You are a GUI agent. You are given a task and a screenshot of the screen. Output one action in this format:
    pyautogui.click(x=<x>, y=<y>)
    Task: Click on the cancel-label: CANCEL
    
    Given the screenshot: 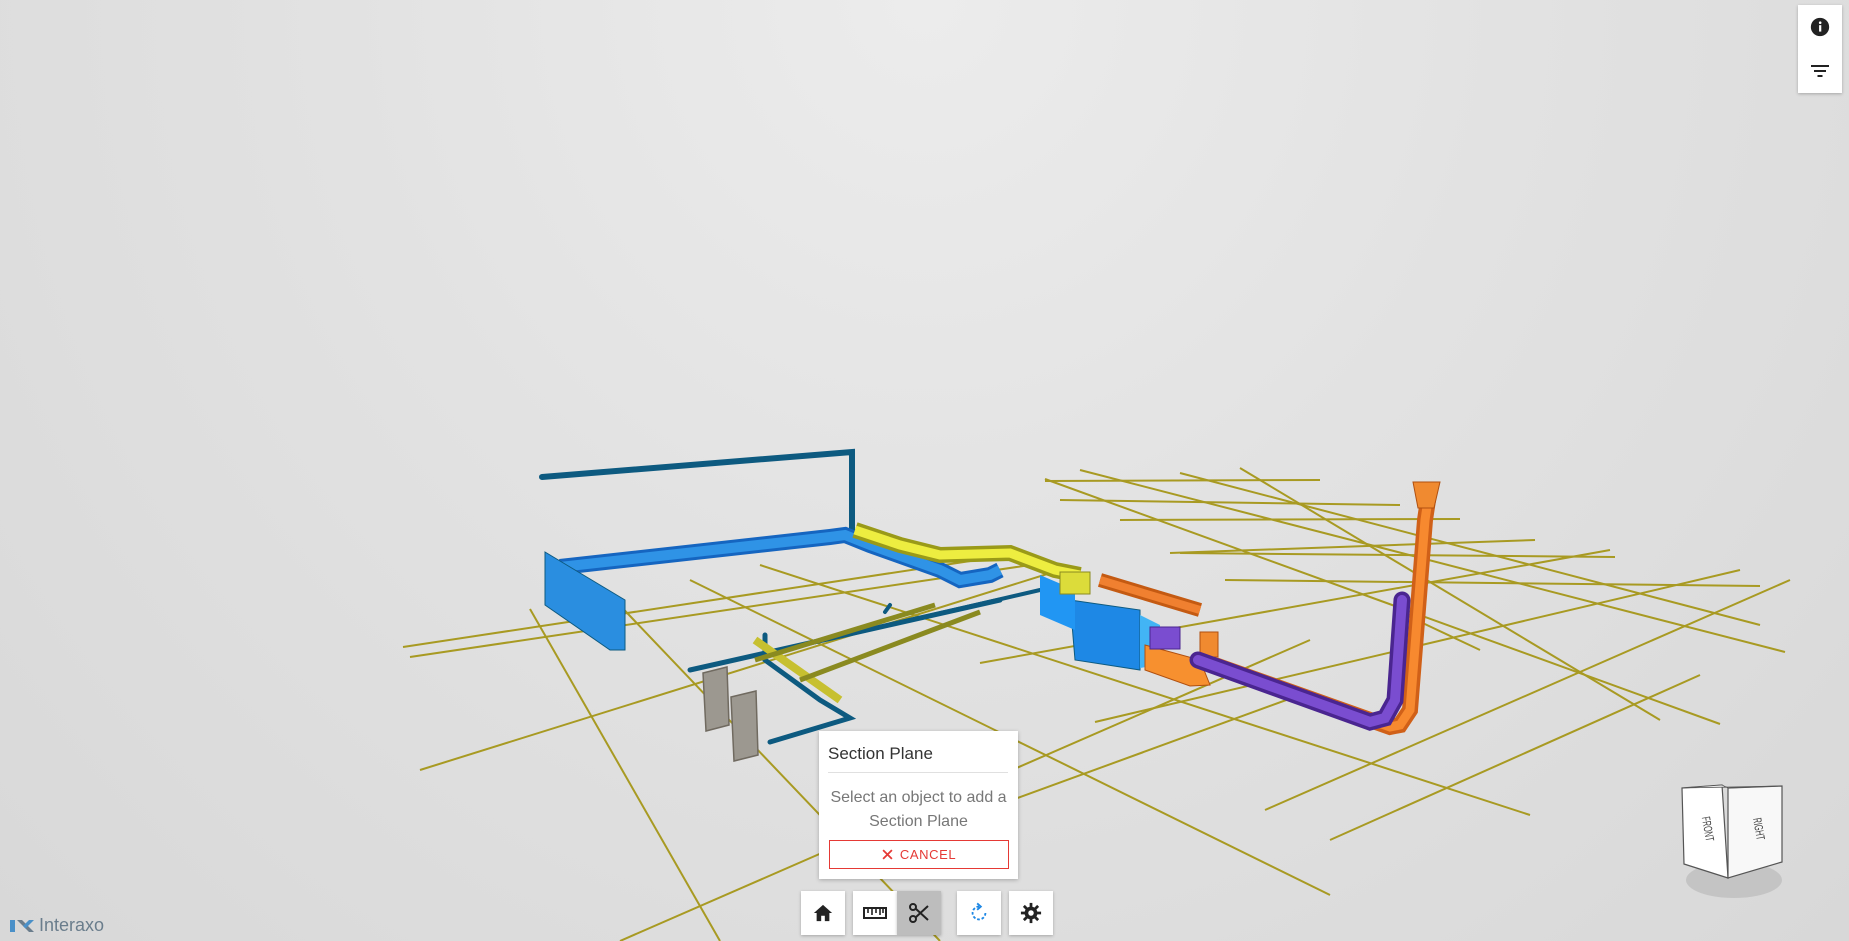 What is the action you would take?
    pyautogui.click(x=928, y=854)
    